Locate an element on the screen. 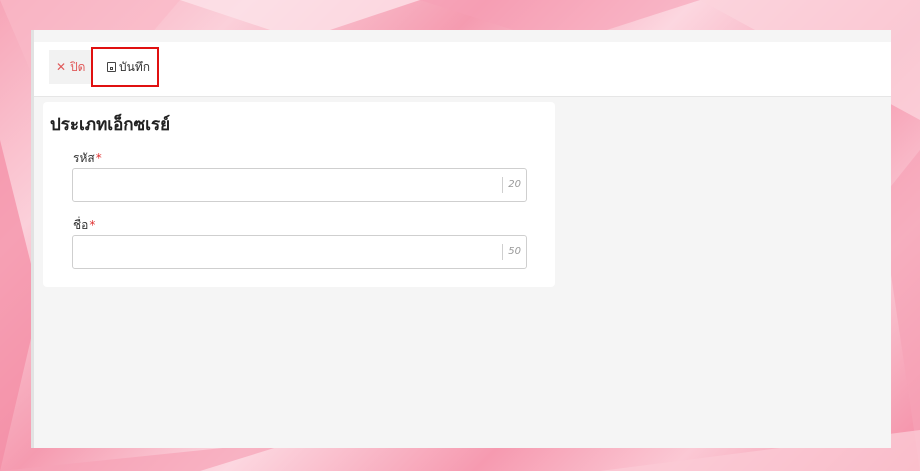 The height and width of the screenshot is (471, 920). save-button-highlight is located at coordinates (125, 67).